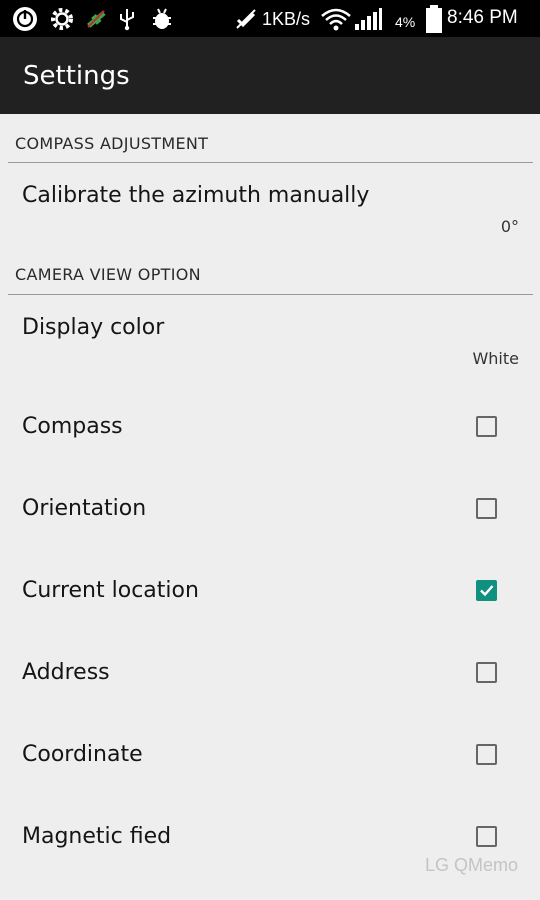  What do you see at coordinates (471, 865) in the screenshot?
I see `watermark: LG QMemo` at bounding box center [471, 865].